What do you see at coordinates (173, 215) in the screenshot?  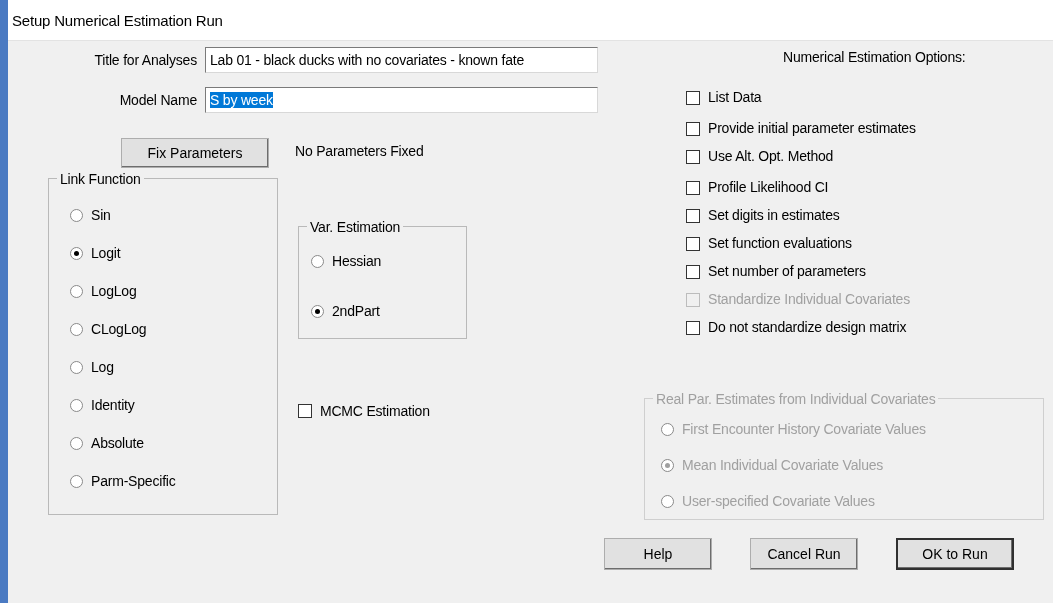 I see `radio-option: Sin` at bounding box center [173, 215].